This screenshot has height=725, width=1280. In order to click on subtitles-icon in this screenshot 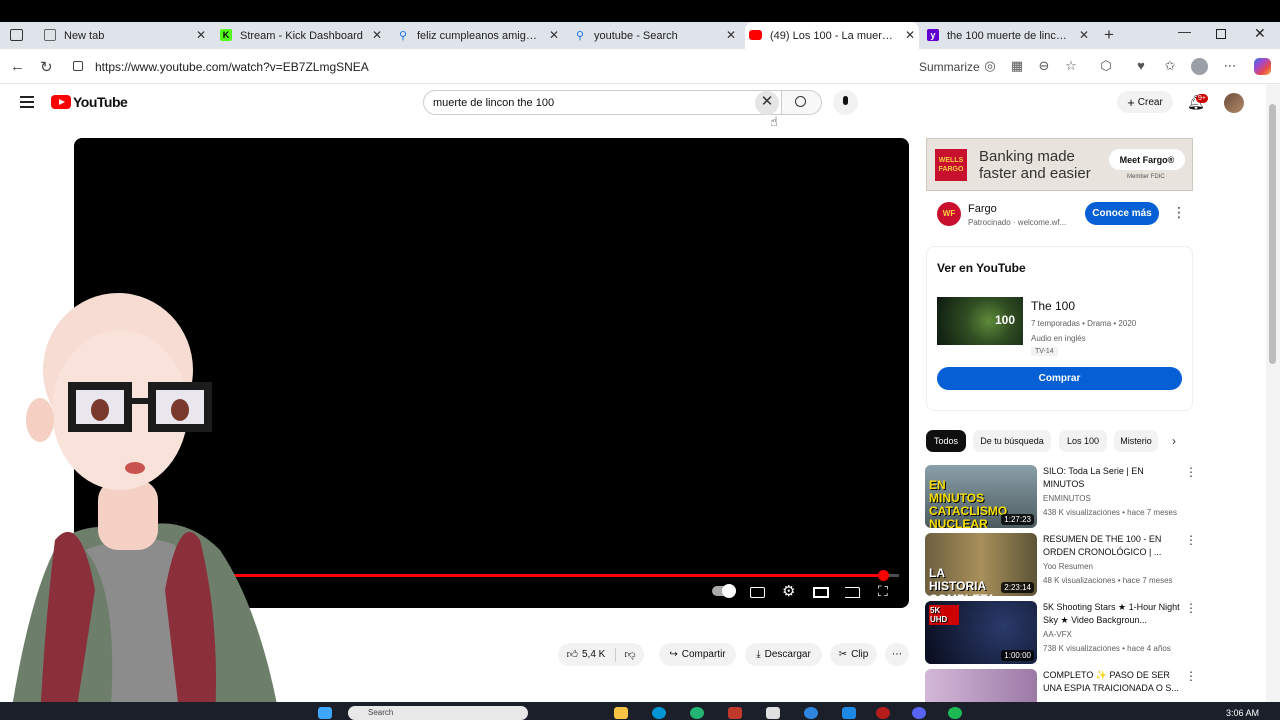, I will do `click(757, 592)`.